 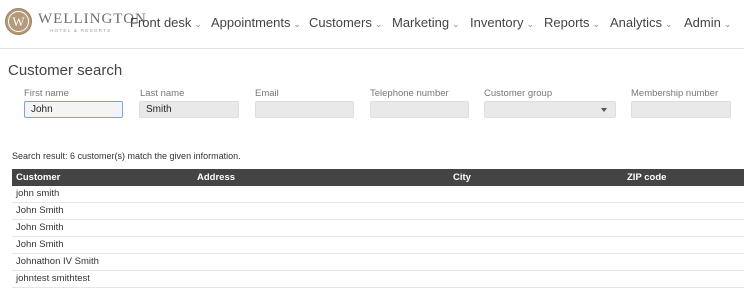 What do you see at coordinates (251, 22) in the screenshot?
I see `nav-label: Appointments` at bounding box center [251, 22].